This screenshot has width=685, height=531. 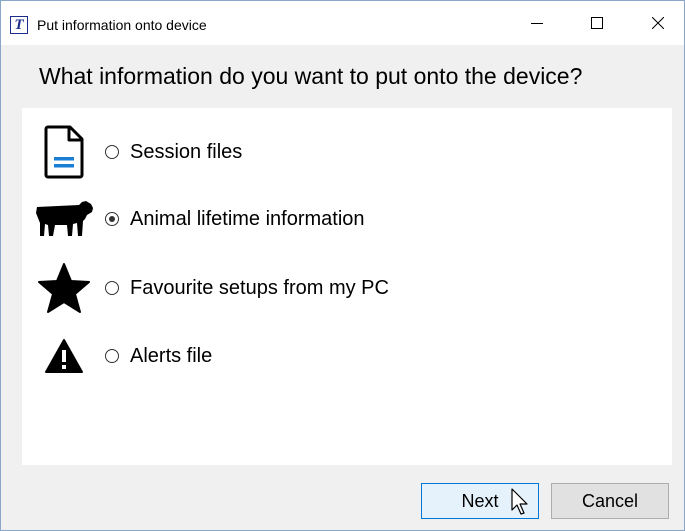 I want to click on minimize-button, so click(x=537, y=23).